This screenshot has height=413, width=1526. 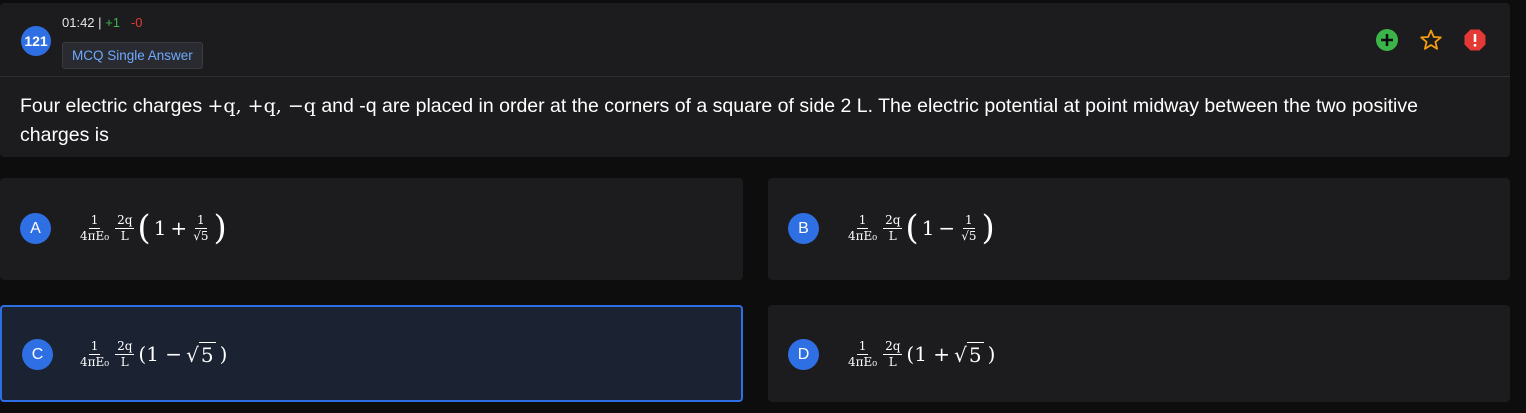 What do you see at coordinates (35, 228) in the screenshot?
I see `option-letter: A` at bounding box center [35, 228].